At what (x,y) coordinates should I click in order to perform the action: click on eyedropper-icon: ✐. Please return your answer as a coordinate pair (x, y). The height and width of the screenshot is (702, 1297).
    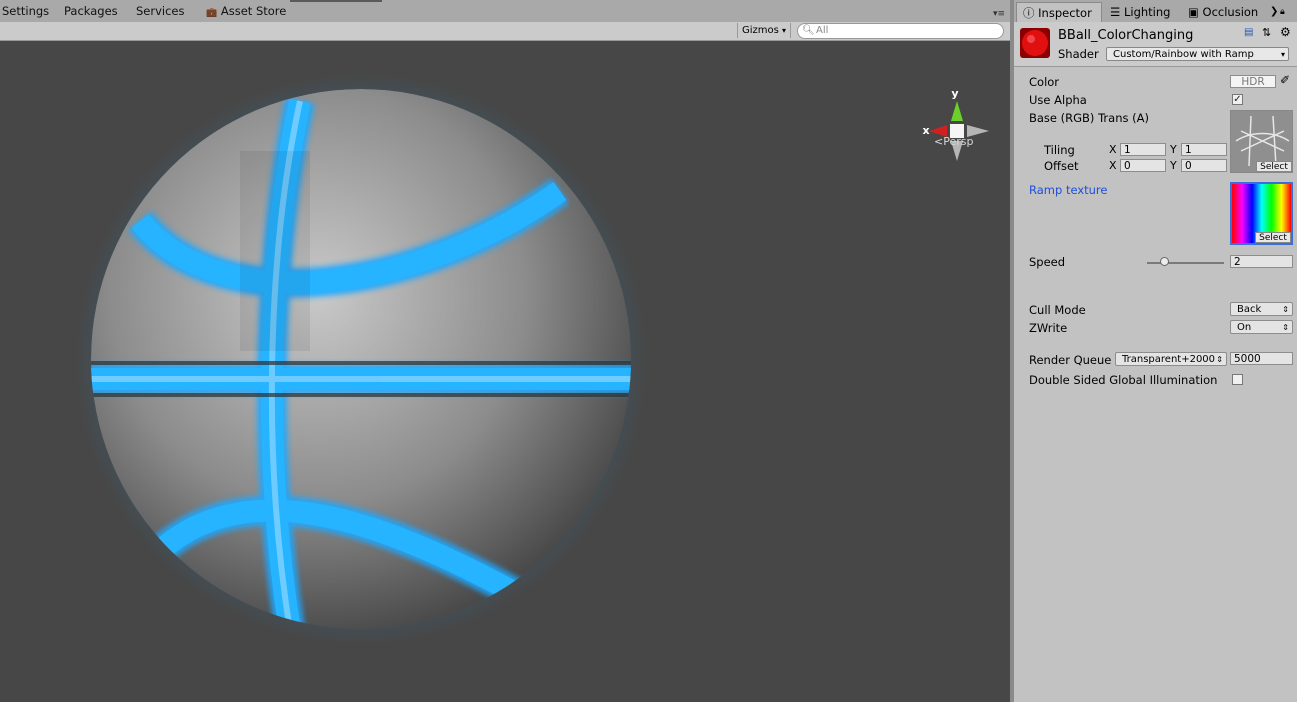
    Looking at the image, I should click on (1285, 80).